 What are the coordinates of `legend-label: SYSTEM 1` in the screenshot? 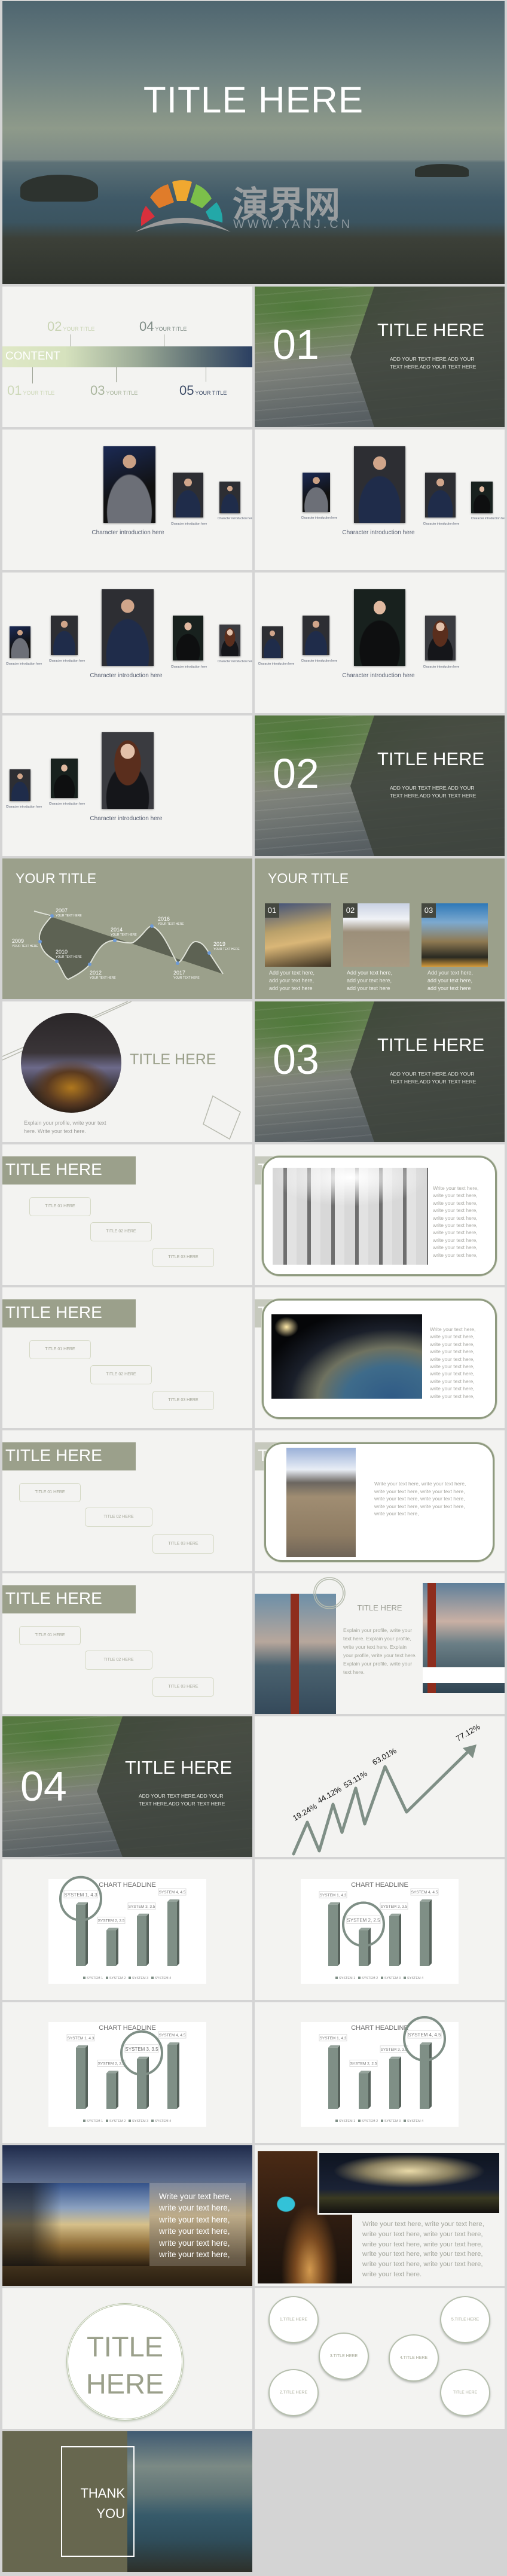 It's located at (347, 1978).